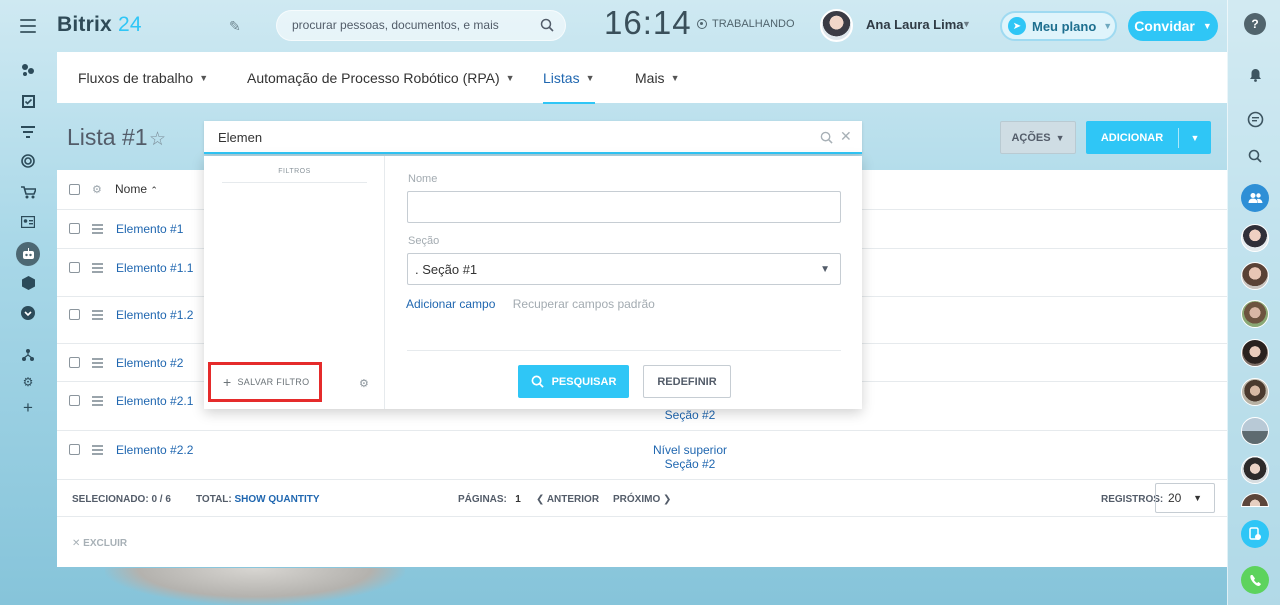 Image resolution: width=1280 pixels, height=605 pixels. I want to click on row-name-link: Elemento #1.1, so click(154, 268).